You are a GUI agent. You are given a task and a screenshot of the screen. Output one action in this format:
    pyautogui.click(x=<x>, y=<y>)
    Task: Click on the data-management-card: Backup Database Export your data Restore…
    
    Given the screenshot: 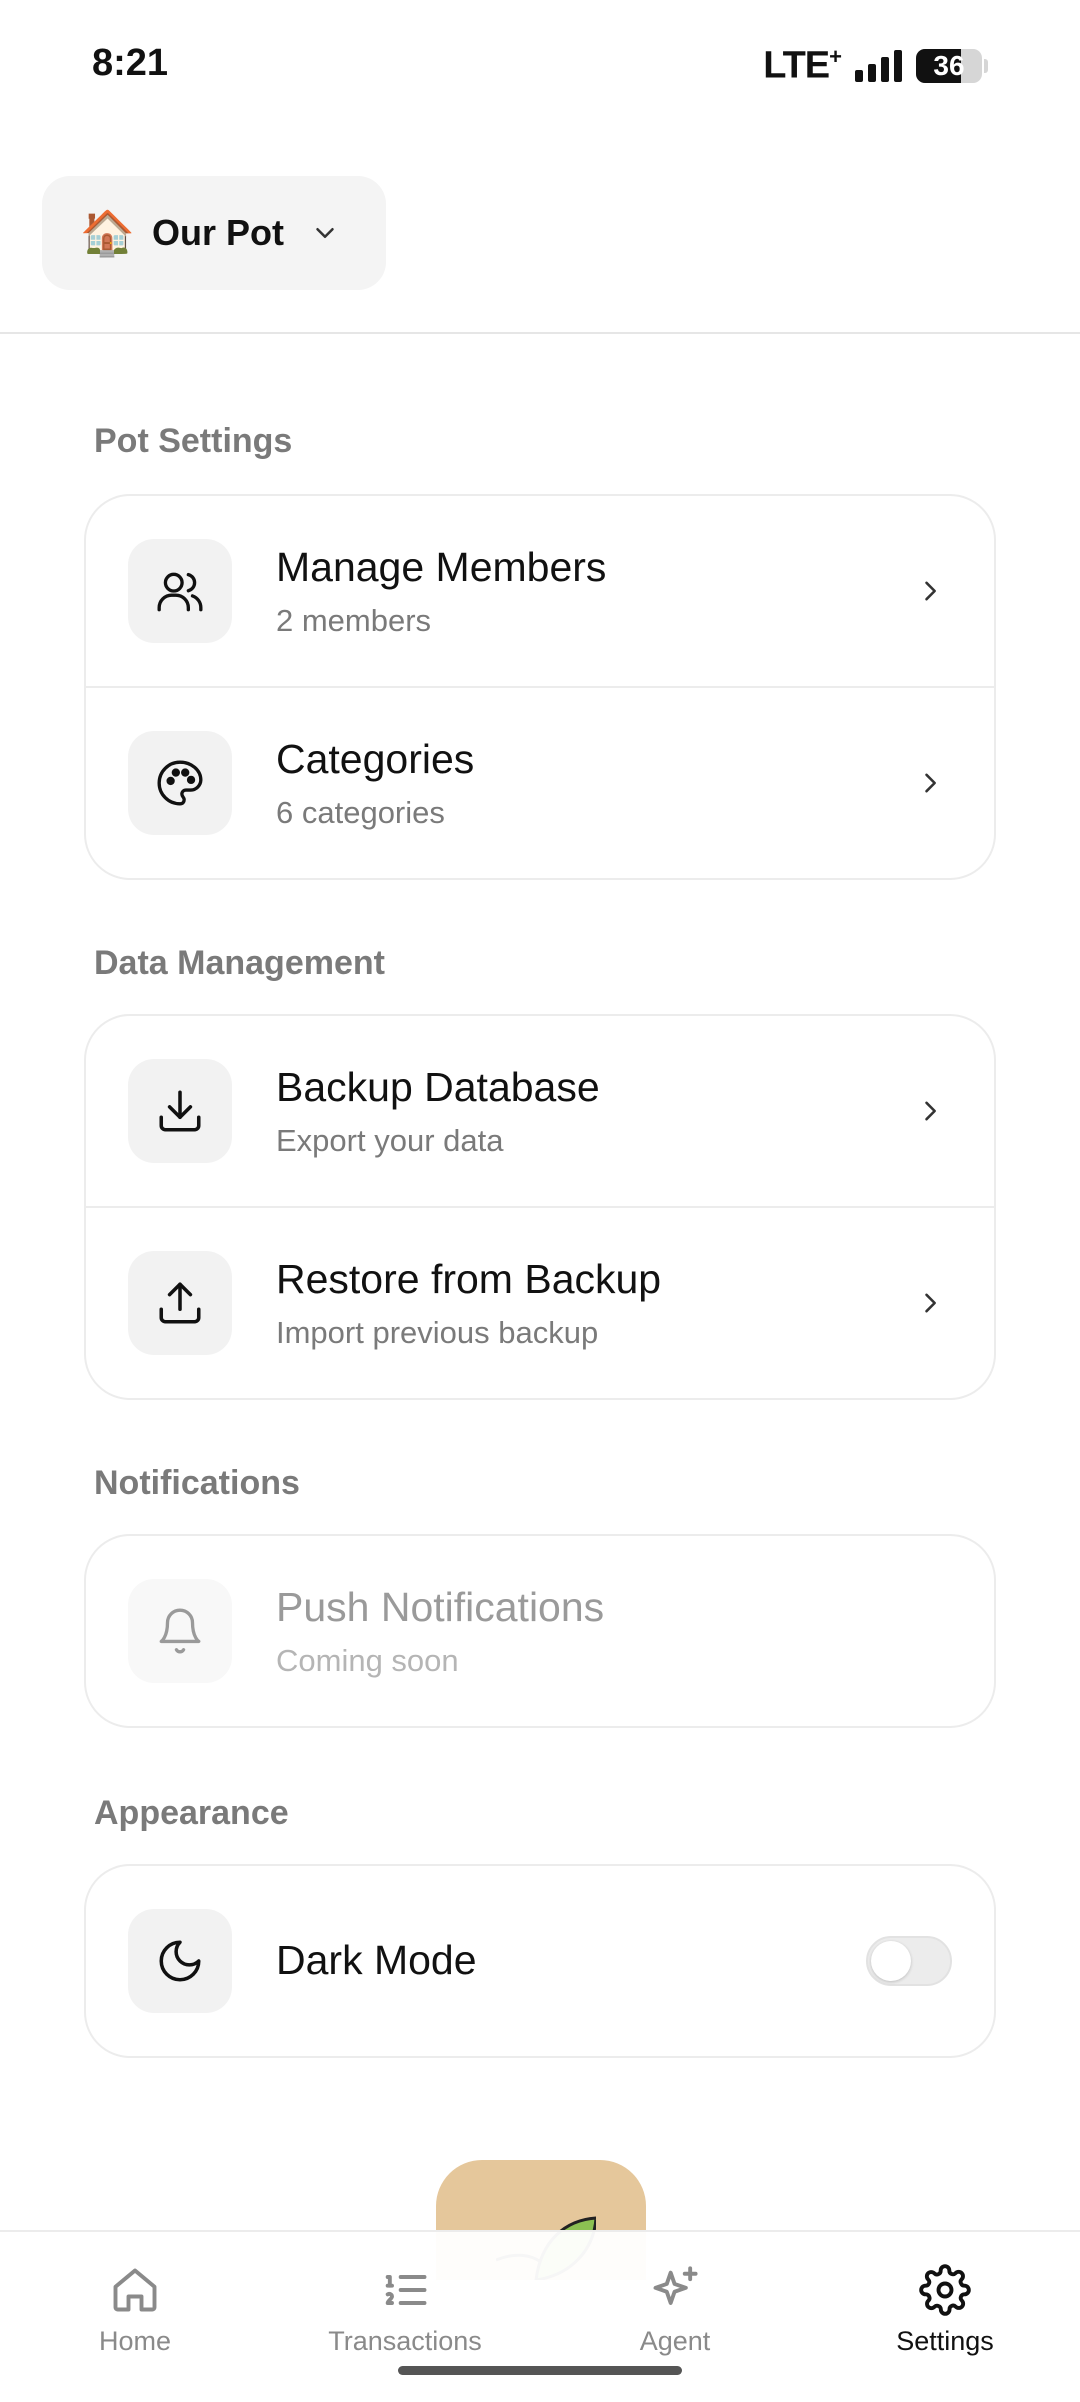 What is the action you would take?
    pyautogui.click(x=540, y=1207)
    